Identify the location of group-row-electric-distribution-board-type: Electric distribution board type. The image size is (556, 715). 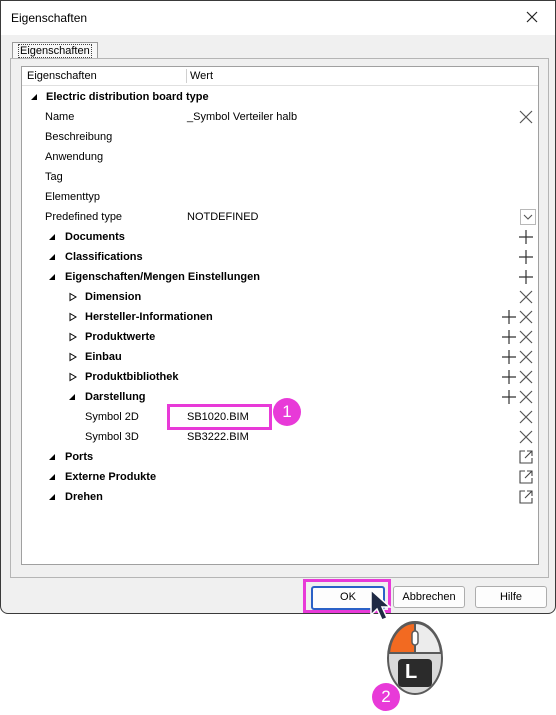
(280, 97).